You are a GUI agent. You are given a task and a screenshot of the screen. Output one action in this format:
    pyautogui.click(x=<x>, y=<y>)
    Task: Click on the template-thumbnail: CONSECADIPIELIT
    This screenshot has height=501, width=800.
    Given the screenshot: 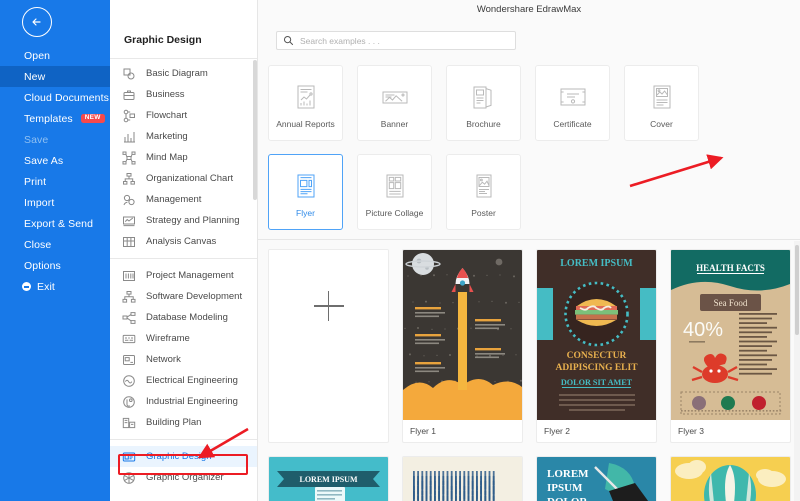 What is the action you would take?
    pyautogui.click(x=462, y=479)
    